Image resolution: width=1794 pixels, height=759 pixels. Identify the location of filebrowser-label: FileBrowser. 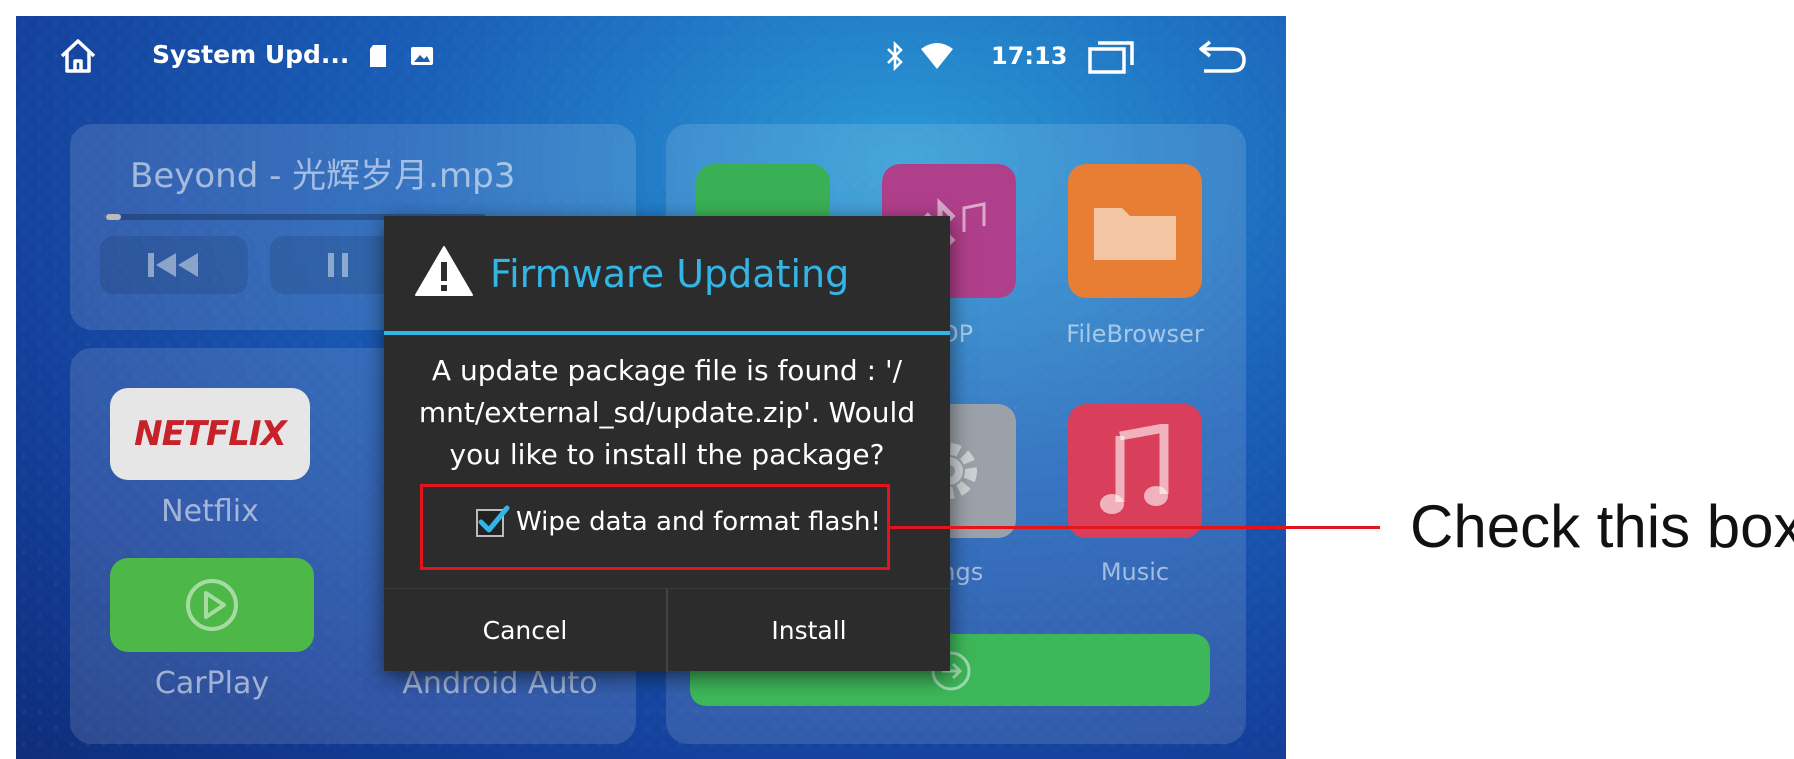
(1135, 334).